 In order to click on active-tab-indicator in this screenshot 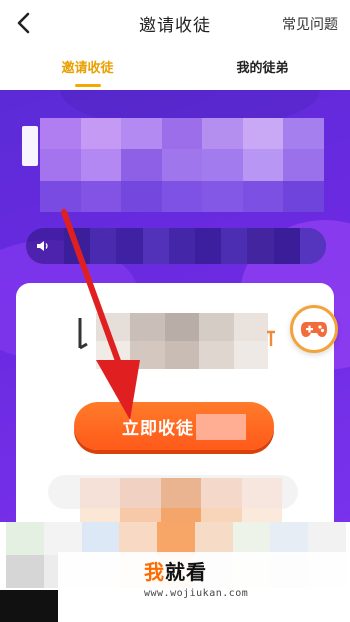, I will do `click(87, 85)`.